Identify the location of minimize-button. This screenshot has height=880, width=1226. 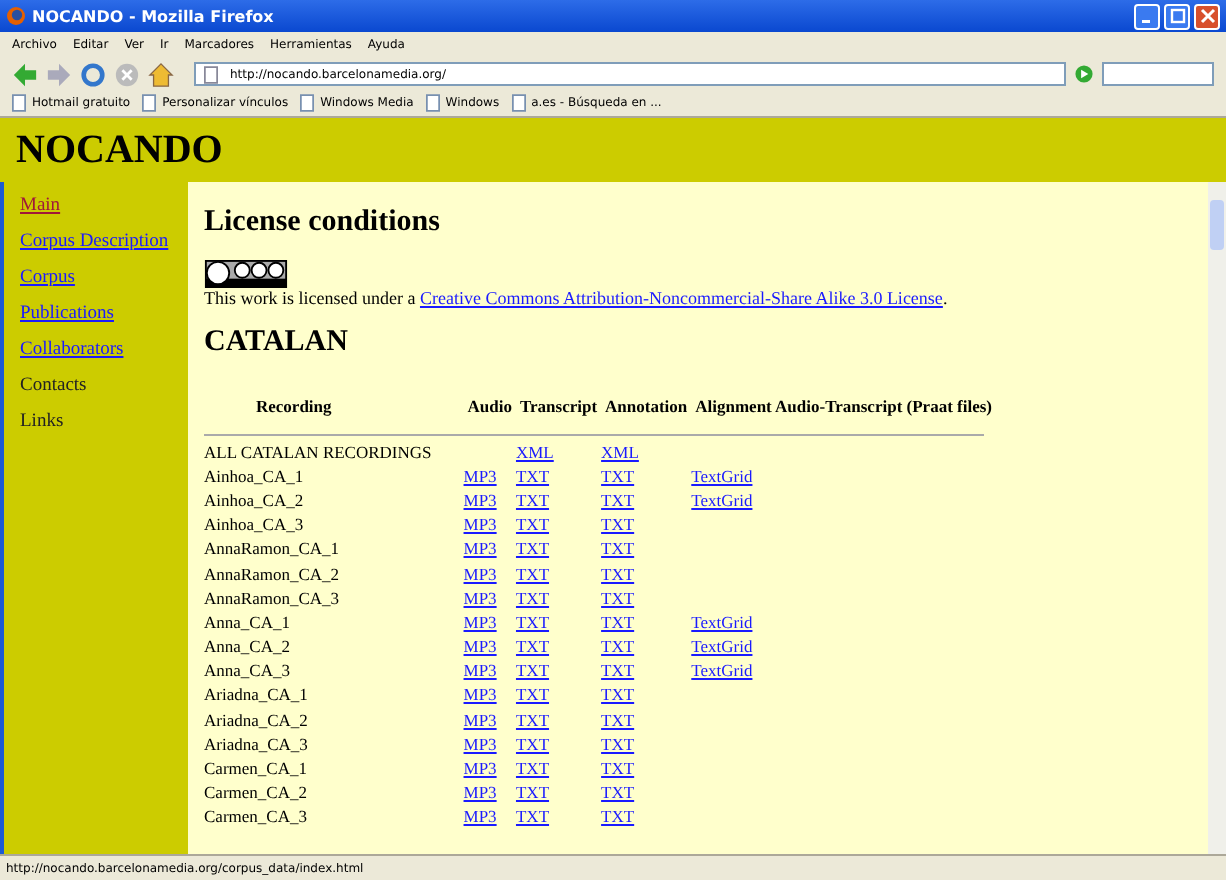
(1147, 16).